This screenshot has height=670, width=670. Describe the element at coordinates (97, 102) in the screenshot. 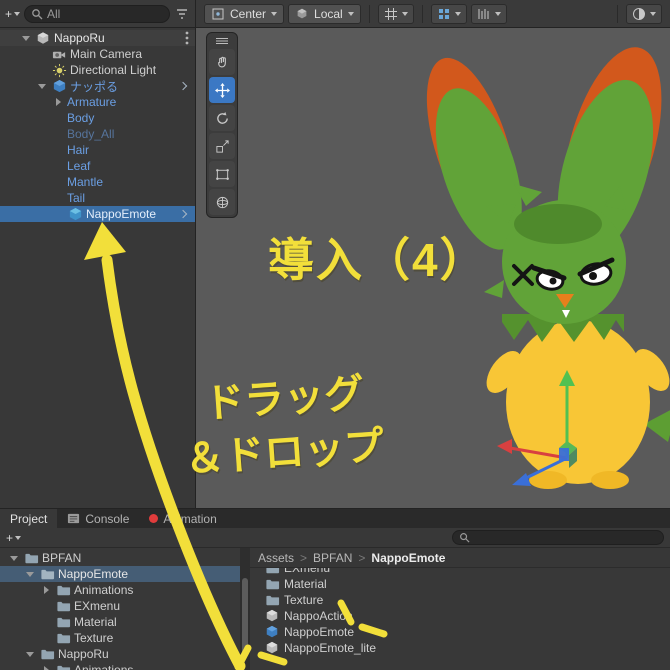

I see `hierarchy-row-armature: Armature` at that location.